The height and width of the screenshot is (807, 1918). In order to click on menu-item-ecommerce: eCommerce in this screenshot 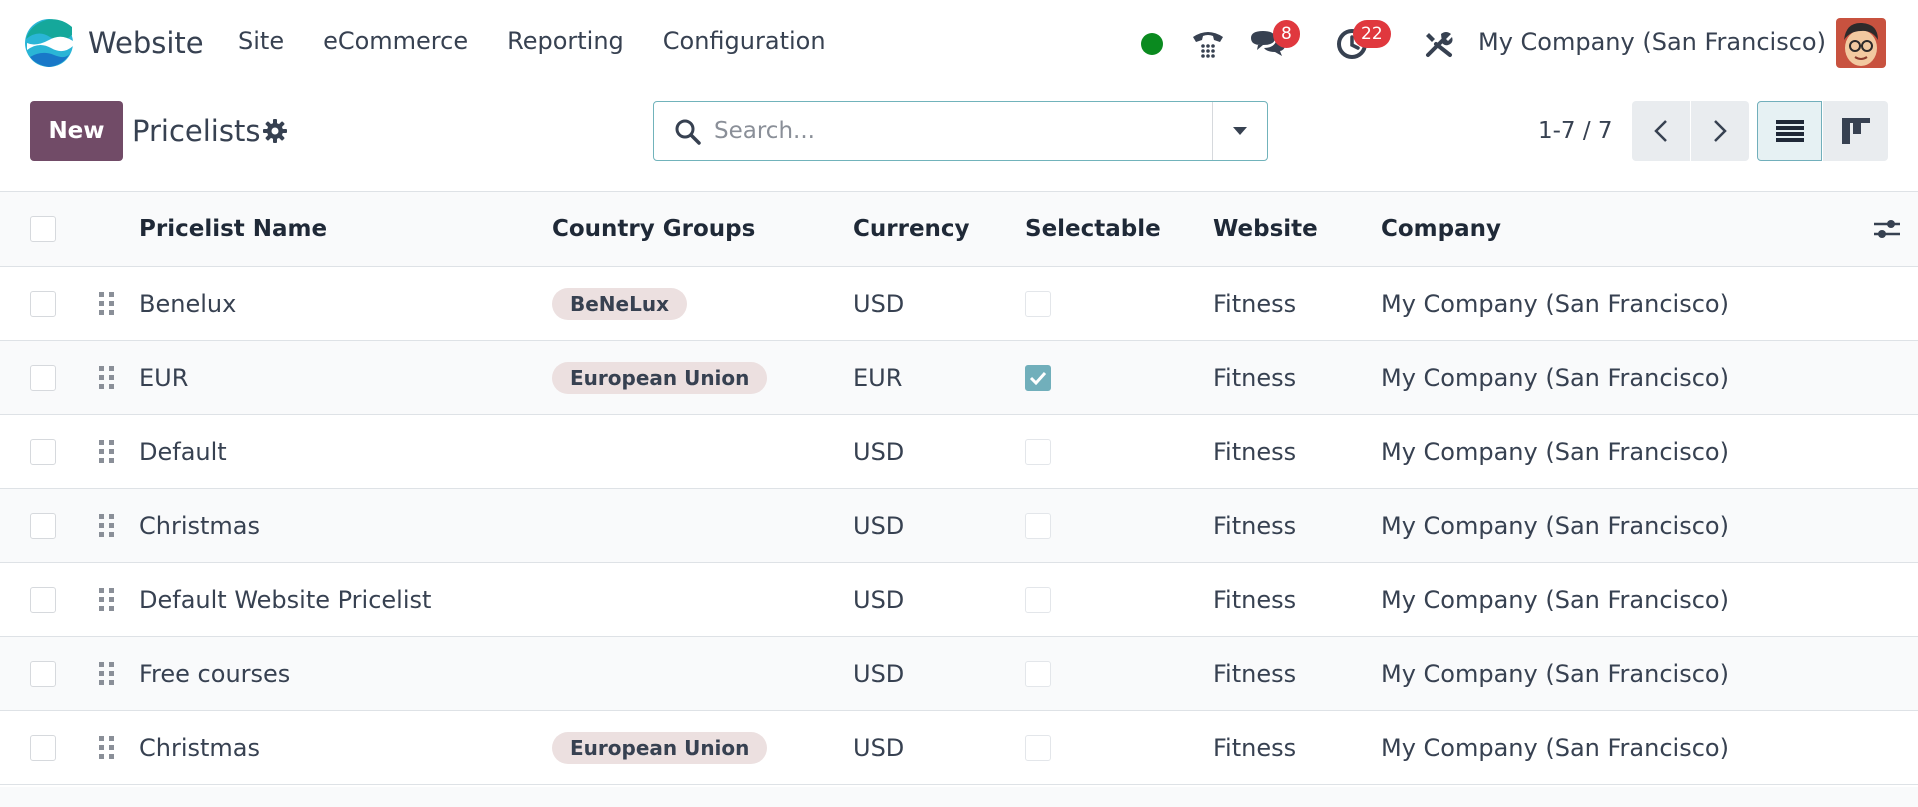, I will do `click(395, 41)`.